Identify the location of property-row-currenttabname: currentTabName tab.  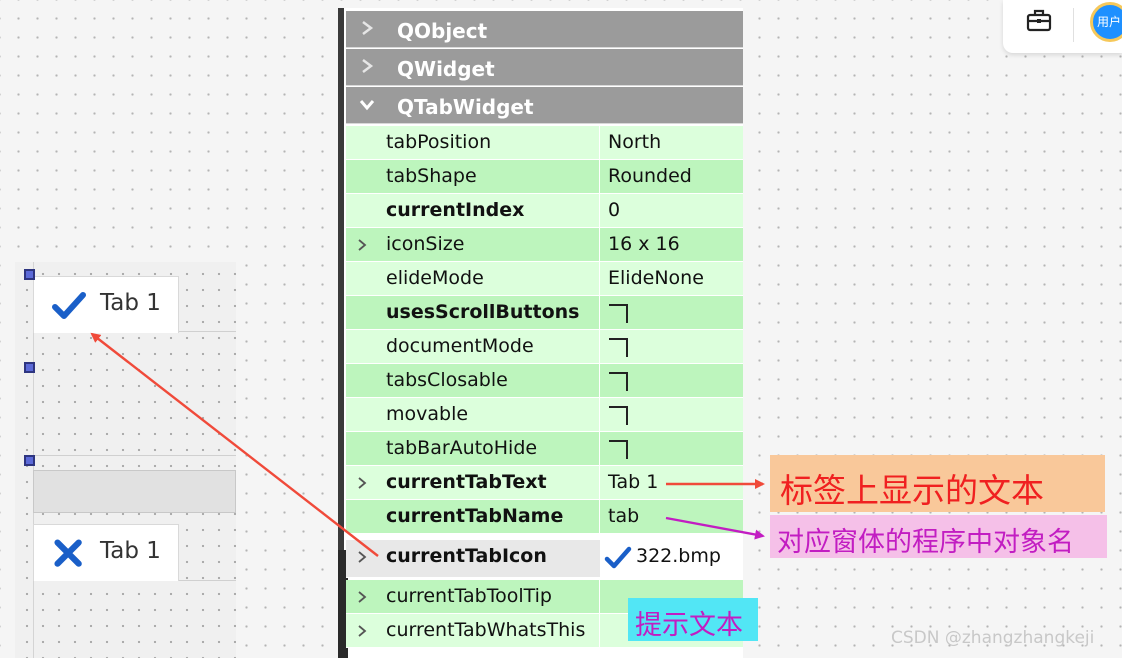
(544, 517).